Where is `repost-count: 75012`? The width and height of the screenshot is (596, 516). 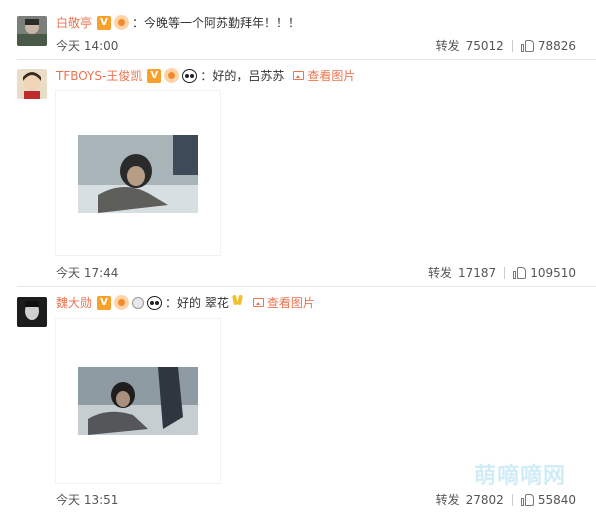
repost-count: 75012 is located at coordinates (485, 46).